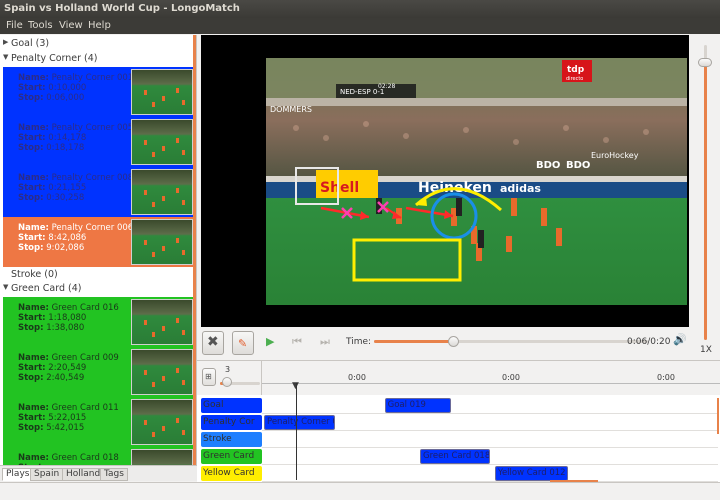  Describe the element at coordinates (231, 422) in the screenshot. I see `timeline-category-label: Penalty Cor` at that location.